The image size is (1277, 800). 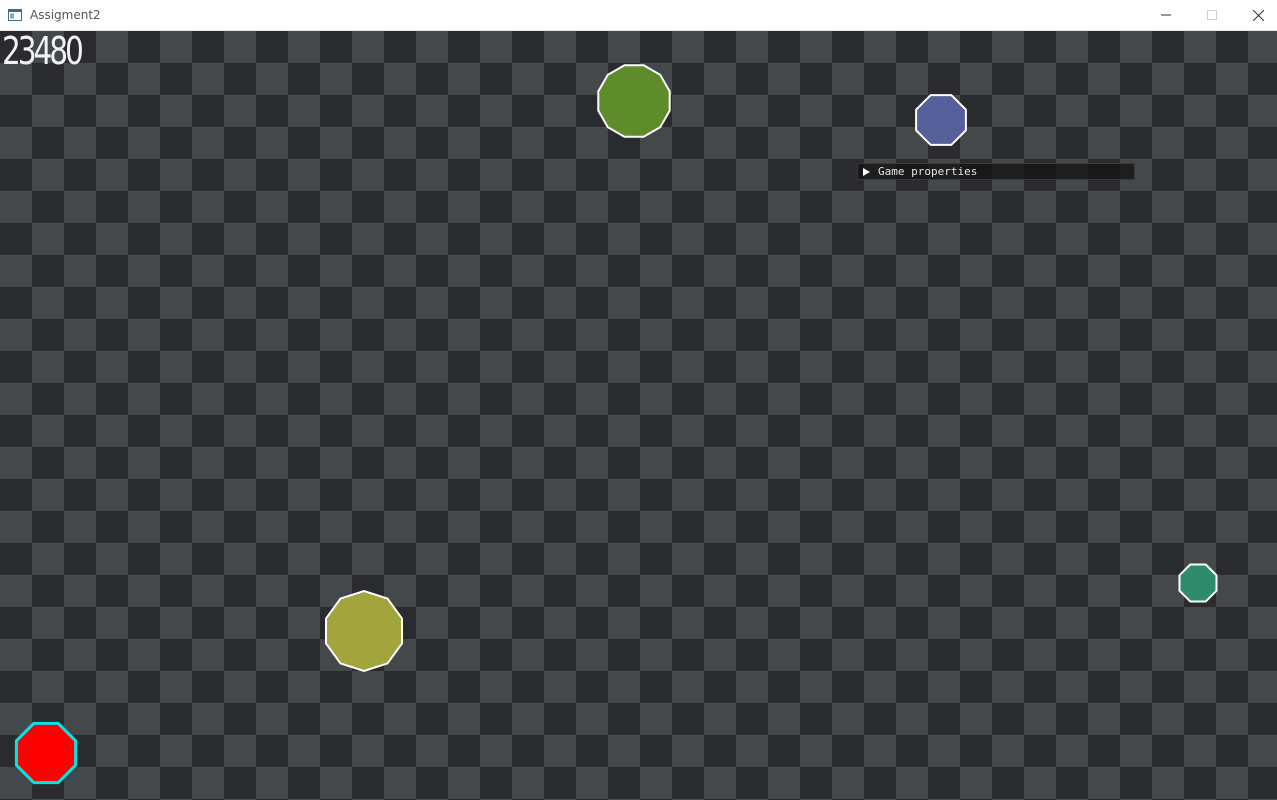 I want to click on app-icon, so click(x=15, y=15).